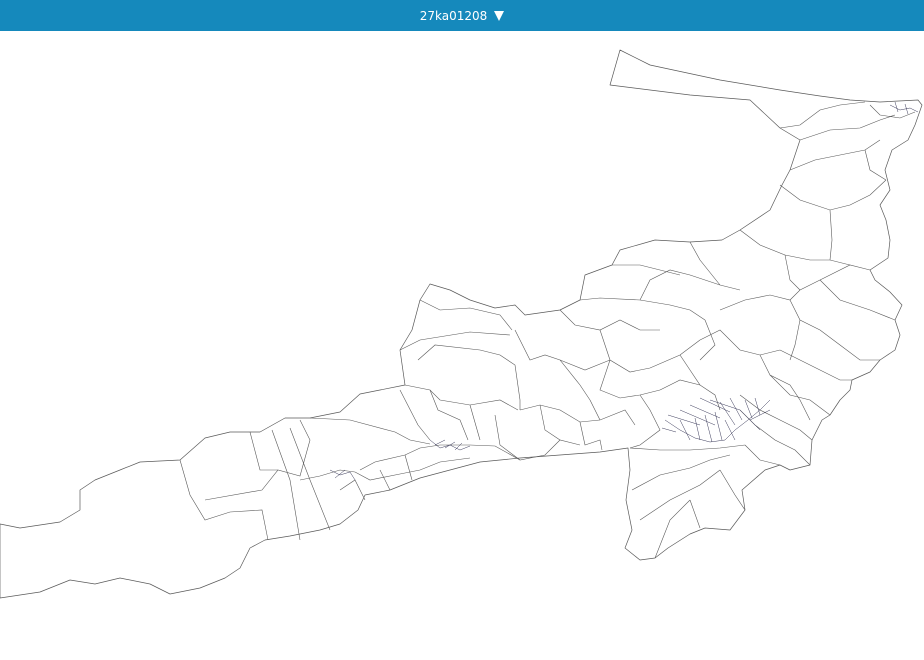 The height and width of the screenshot is (660, 924). I want to click on top-bar: 27ka01208, so click(462, 15).